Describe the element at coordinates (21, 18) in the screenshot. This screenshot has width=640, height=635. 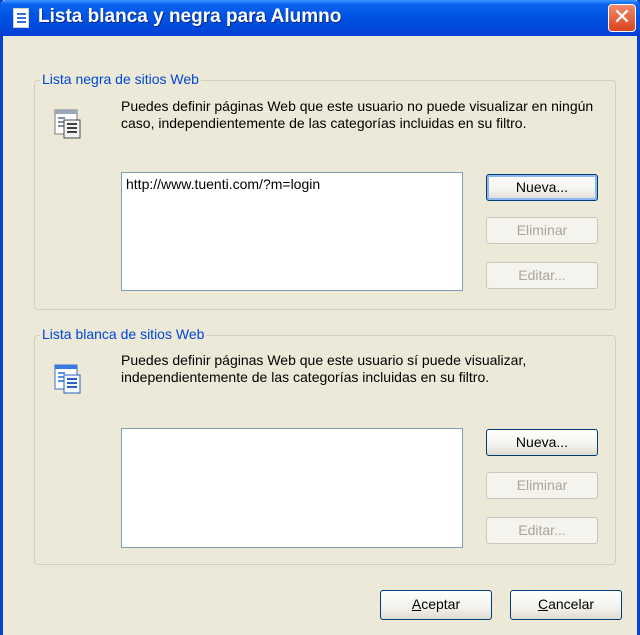
I see `document-icon` at that location.